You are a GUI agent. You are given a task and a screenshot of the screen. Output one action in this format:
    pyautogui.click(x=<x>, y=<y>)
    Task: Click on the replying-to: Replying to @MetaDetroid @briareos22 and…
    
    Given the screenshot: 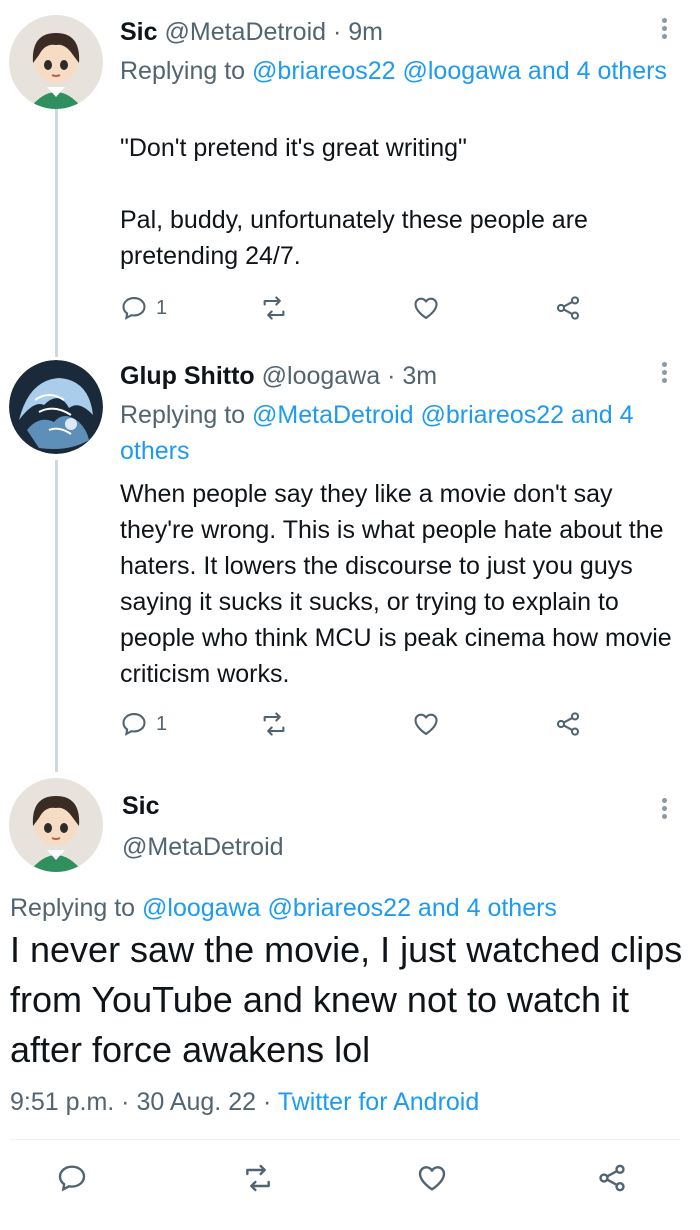 What is the action you would take?
    pyautogui.click(x=400, y=433)
    